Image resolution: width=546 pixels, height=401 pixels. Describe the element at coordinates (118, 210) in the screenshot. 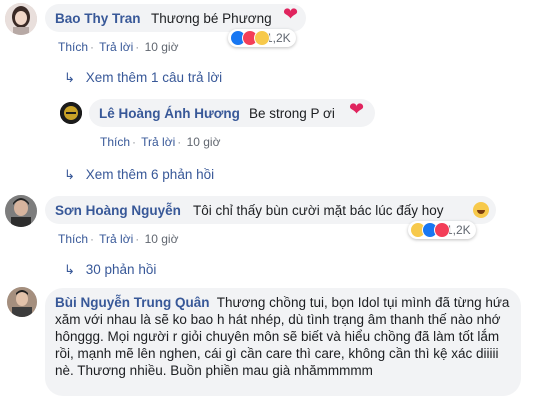

I see `comment-author: Sơn Hoàng Nguyễn` at that location.